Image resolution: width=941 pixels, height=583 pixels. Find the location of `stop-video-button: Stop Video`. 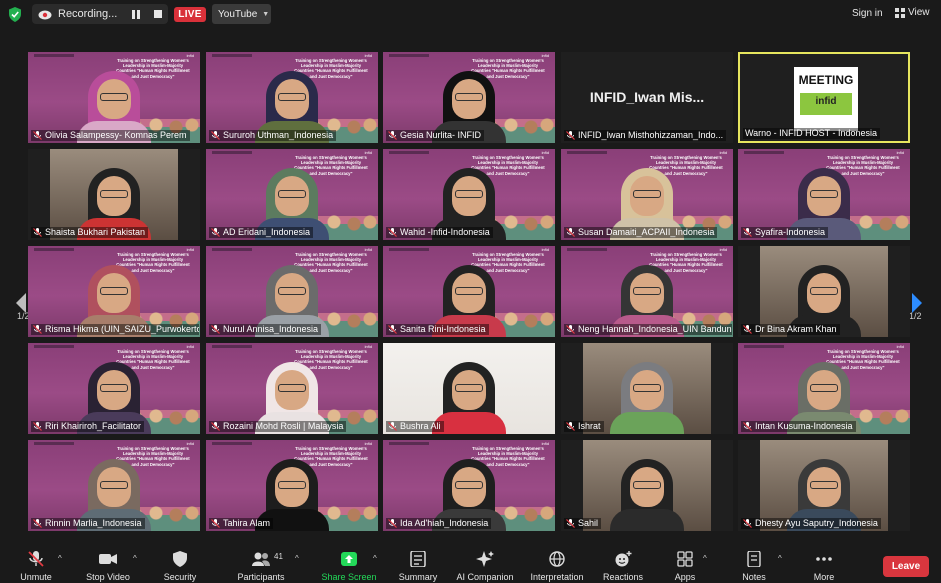

stop-video-button: Stop Video is located at coordinates (108, 561).